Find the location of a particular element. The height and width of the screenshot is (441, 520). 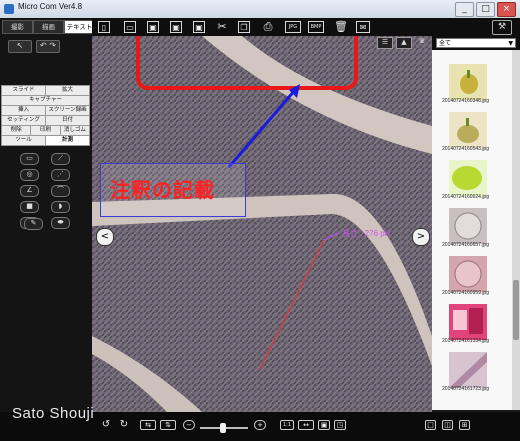

zoom-slider-knob is located at coordinates (223, 428).